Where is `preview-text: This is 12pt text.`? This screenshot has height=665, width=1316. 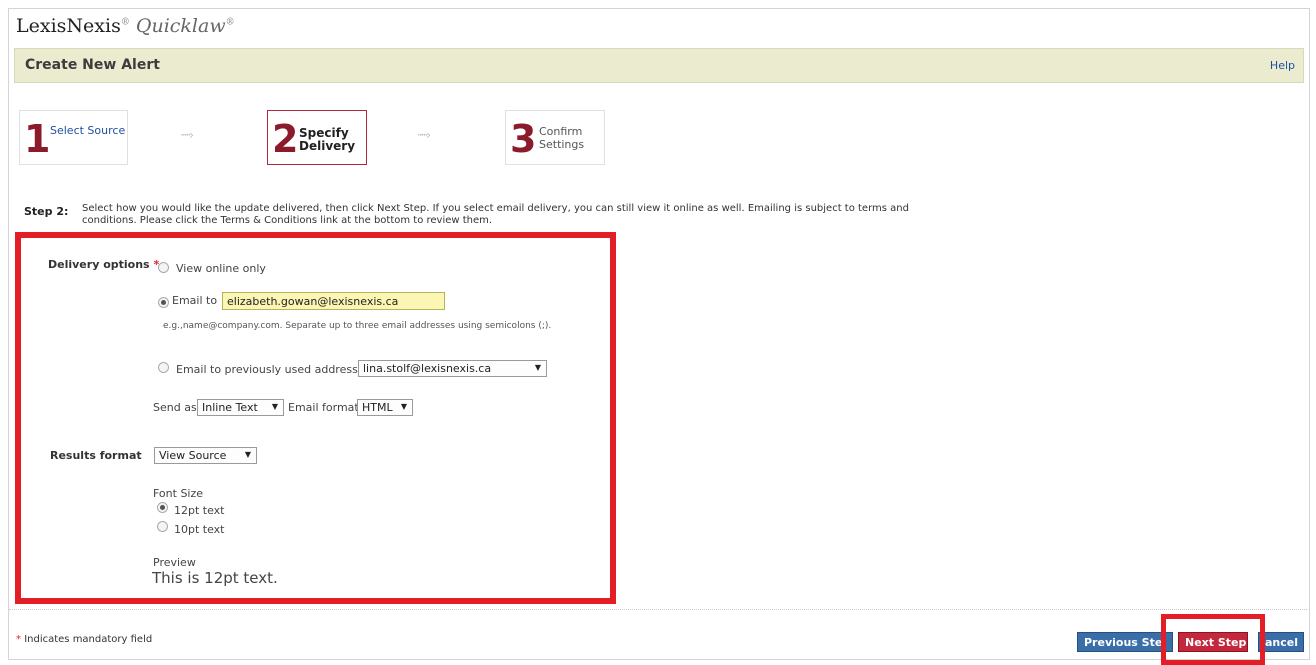
preview-text: This is 12pt text. is located at coordinates (215, 578).